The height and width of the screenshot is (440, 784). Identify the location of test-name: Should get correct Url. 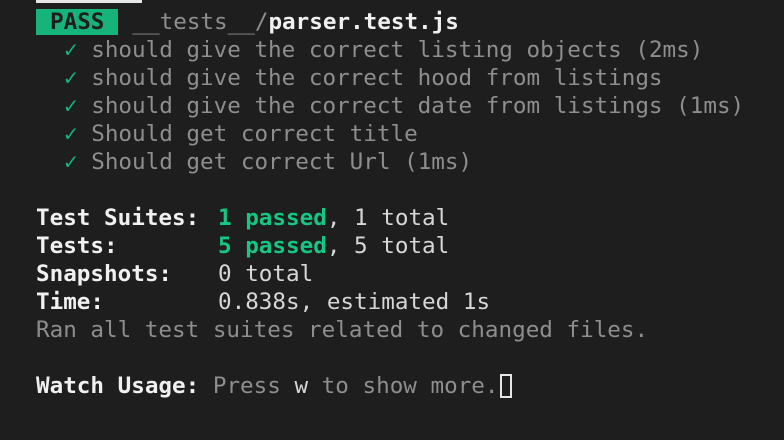
(241, 162).